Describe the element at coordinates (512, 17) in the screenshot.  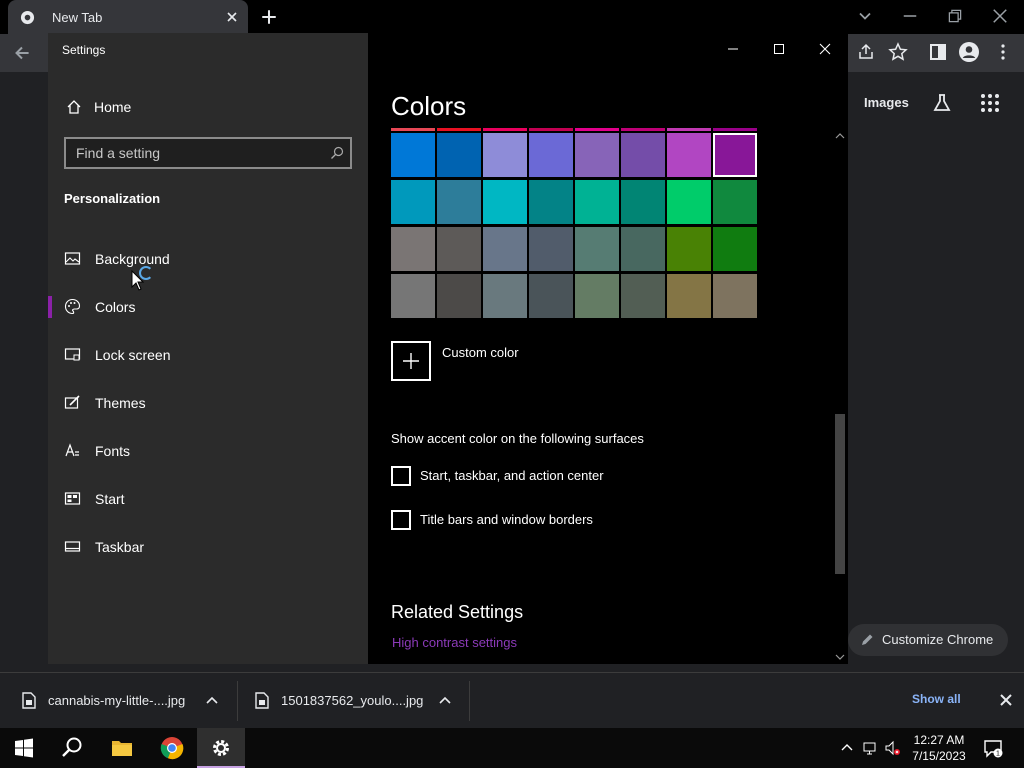
I see `chrome-tab-strip: New Tab` at that location.